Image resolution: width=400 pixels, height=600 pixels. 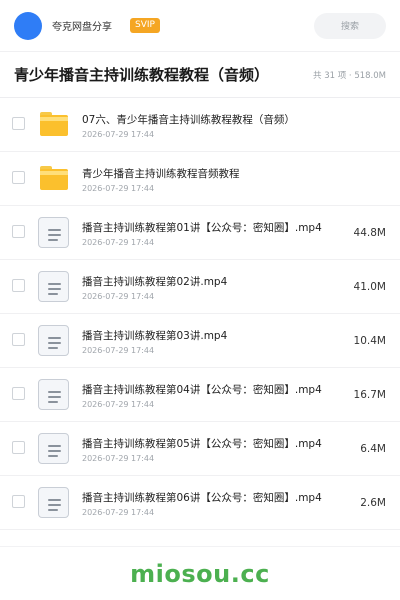 I want to click on item-name: 07六、青少年播音主持训练教程教程（音频）, so click(x=188, y=120).